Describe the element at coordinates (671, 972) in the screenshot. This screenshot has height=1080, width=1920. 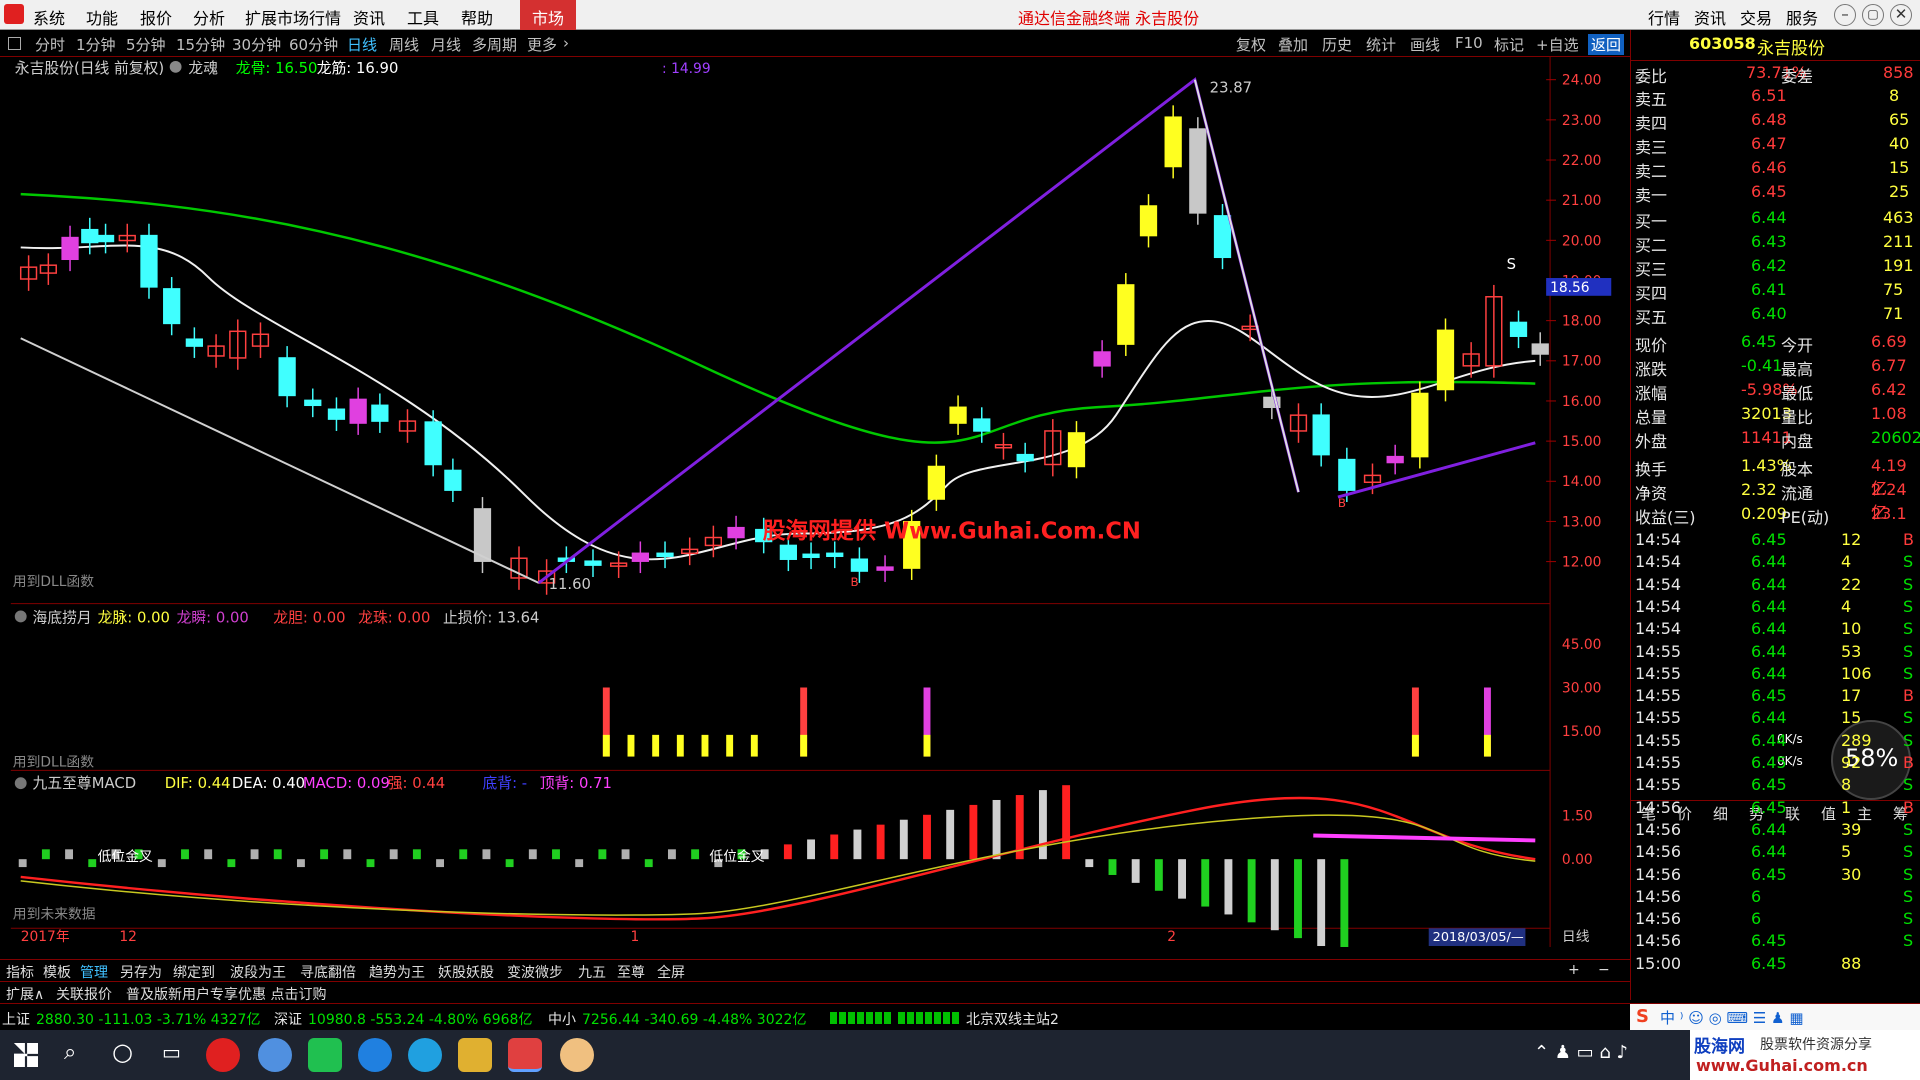
I see `tab-fullscreen: 全屏` at that location.